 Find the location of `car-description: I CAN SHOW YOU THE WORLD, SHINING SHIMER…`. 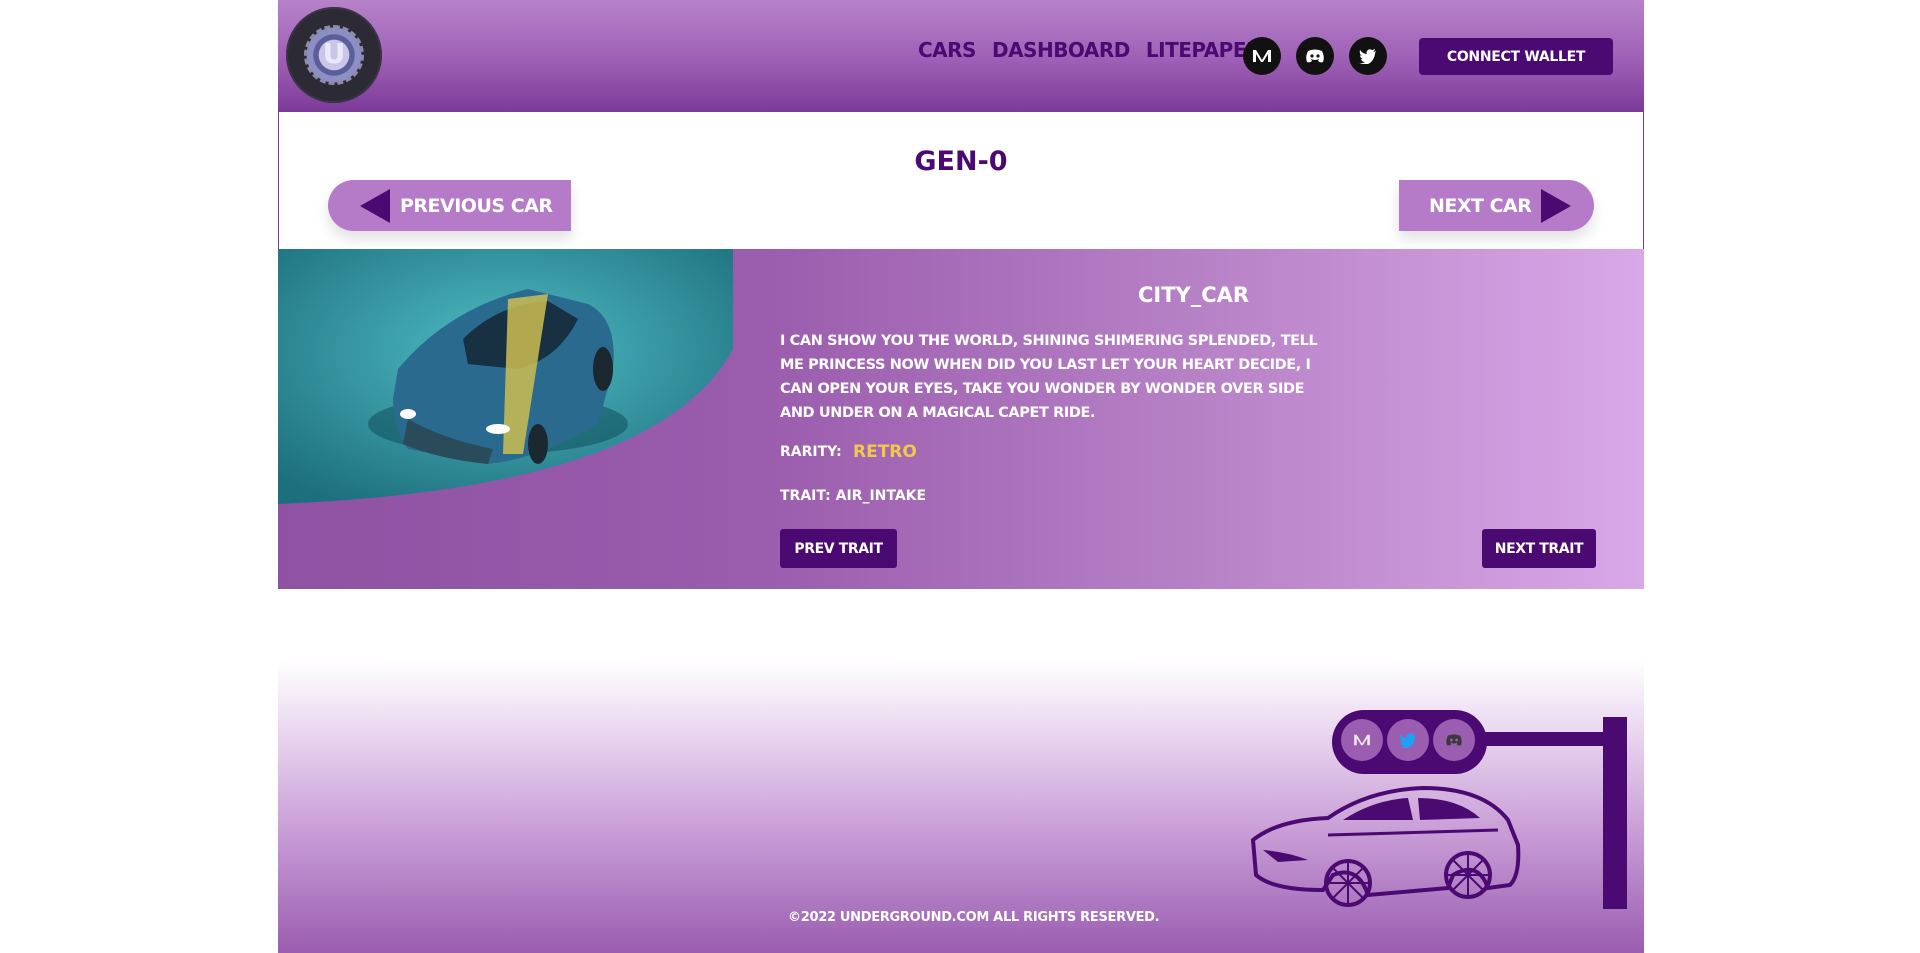

car-description: I CAN SHOW YOU THE WORLD, SHINING SHIMER… is located at coordinates (1049, 377).